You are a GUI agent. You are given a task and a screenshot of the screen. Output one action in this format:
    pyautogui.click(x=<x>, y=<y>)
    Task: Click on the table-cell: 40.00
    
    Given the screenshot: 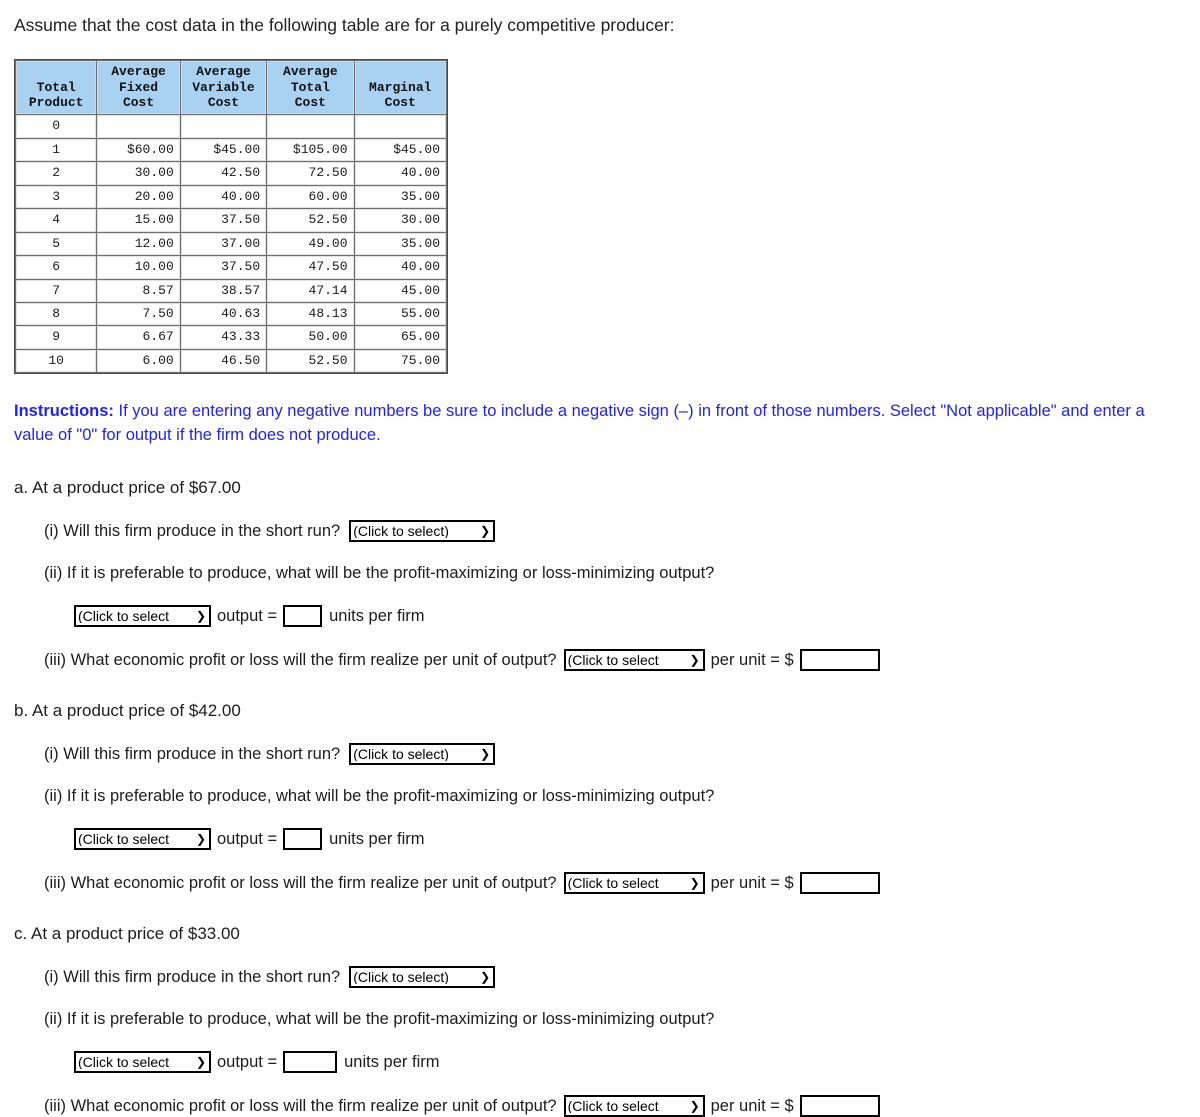 What is the action you would take?
    pyautogui.click(x=223, y=197)
    